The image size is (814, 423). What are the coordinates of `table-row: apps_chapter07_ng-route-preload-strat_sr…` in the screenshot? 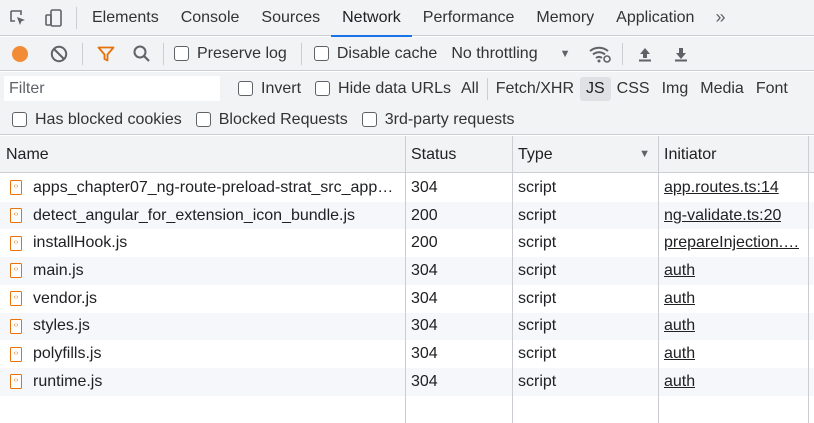 It's located at (407, 188).